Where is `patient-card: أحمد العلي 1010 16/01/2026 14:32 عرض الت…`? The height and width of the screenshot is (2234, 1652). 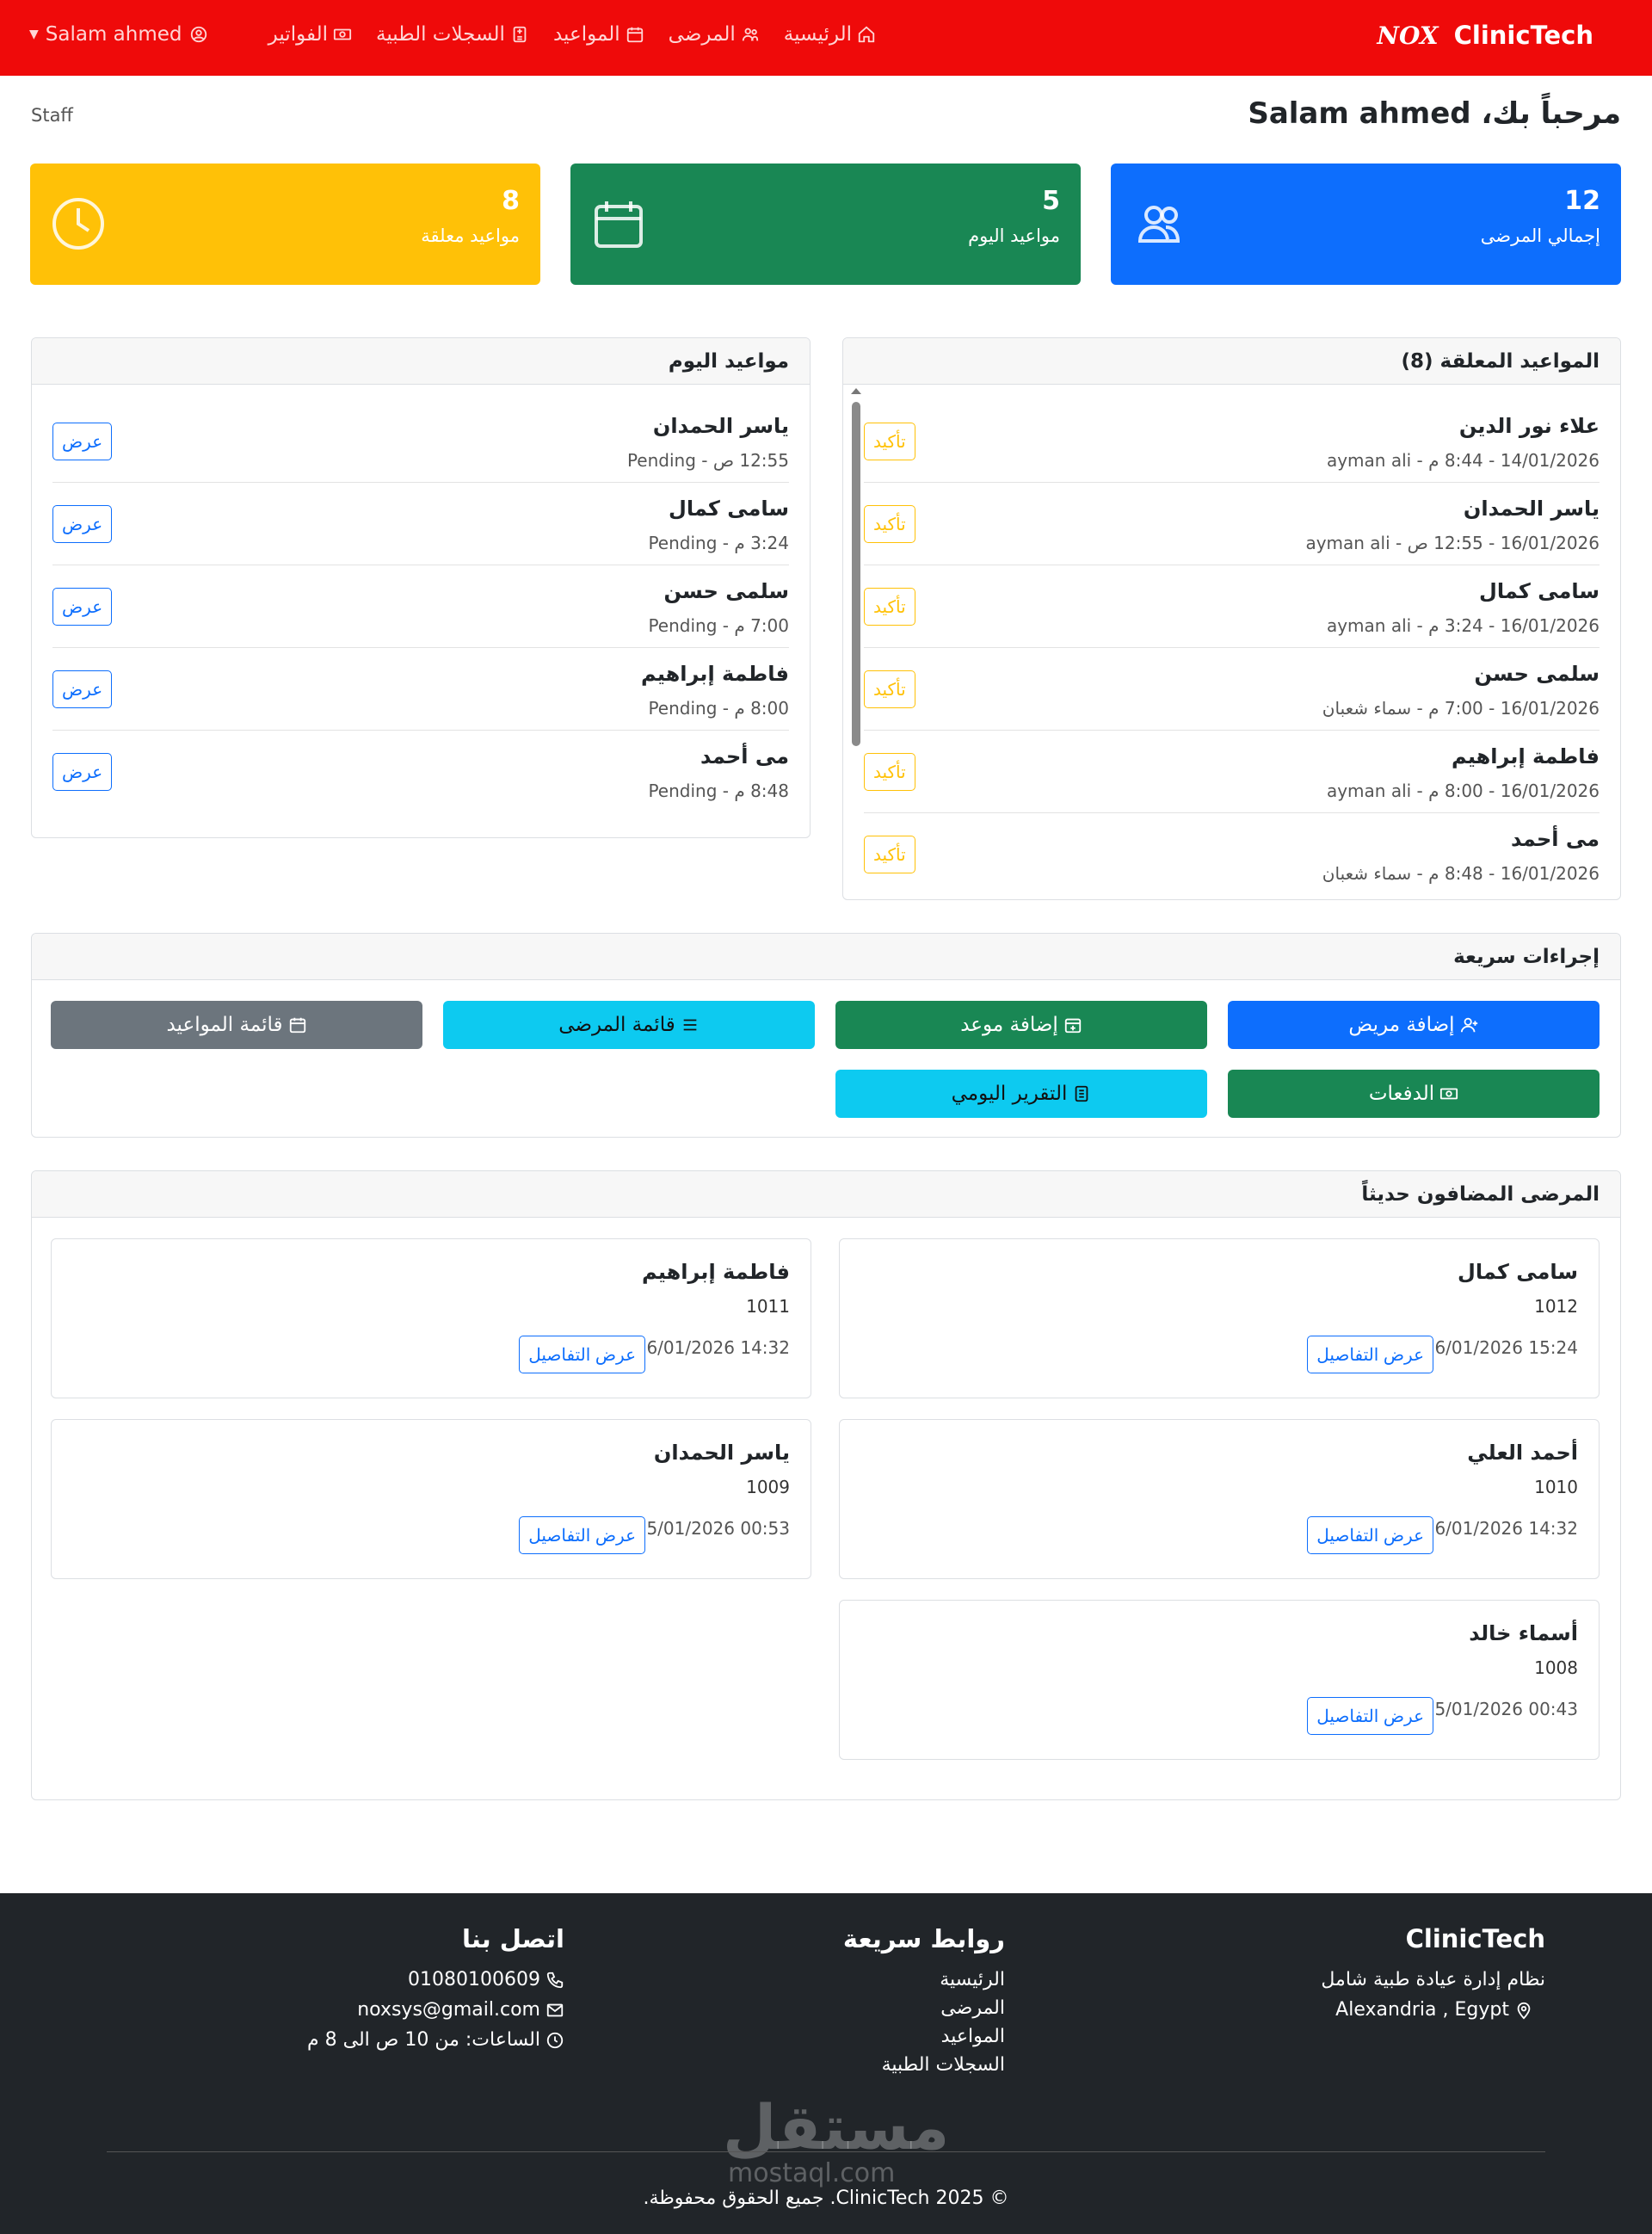
patient-card: أحمد العلي 1010 16/01/2026 14:32 عرض الت… is located at coordinates (1219, 1499).